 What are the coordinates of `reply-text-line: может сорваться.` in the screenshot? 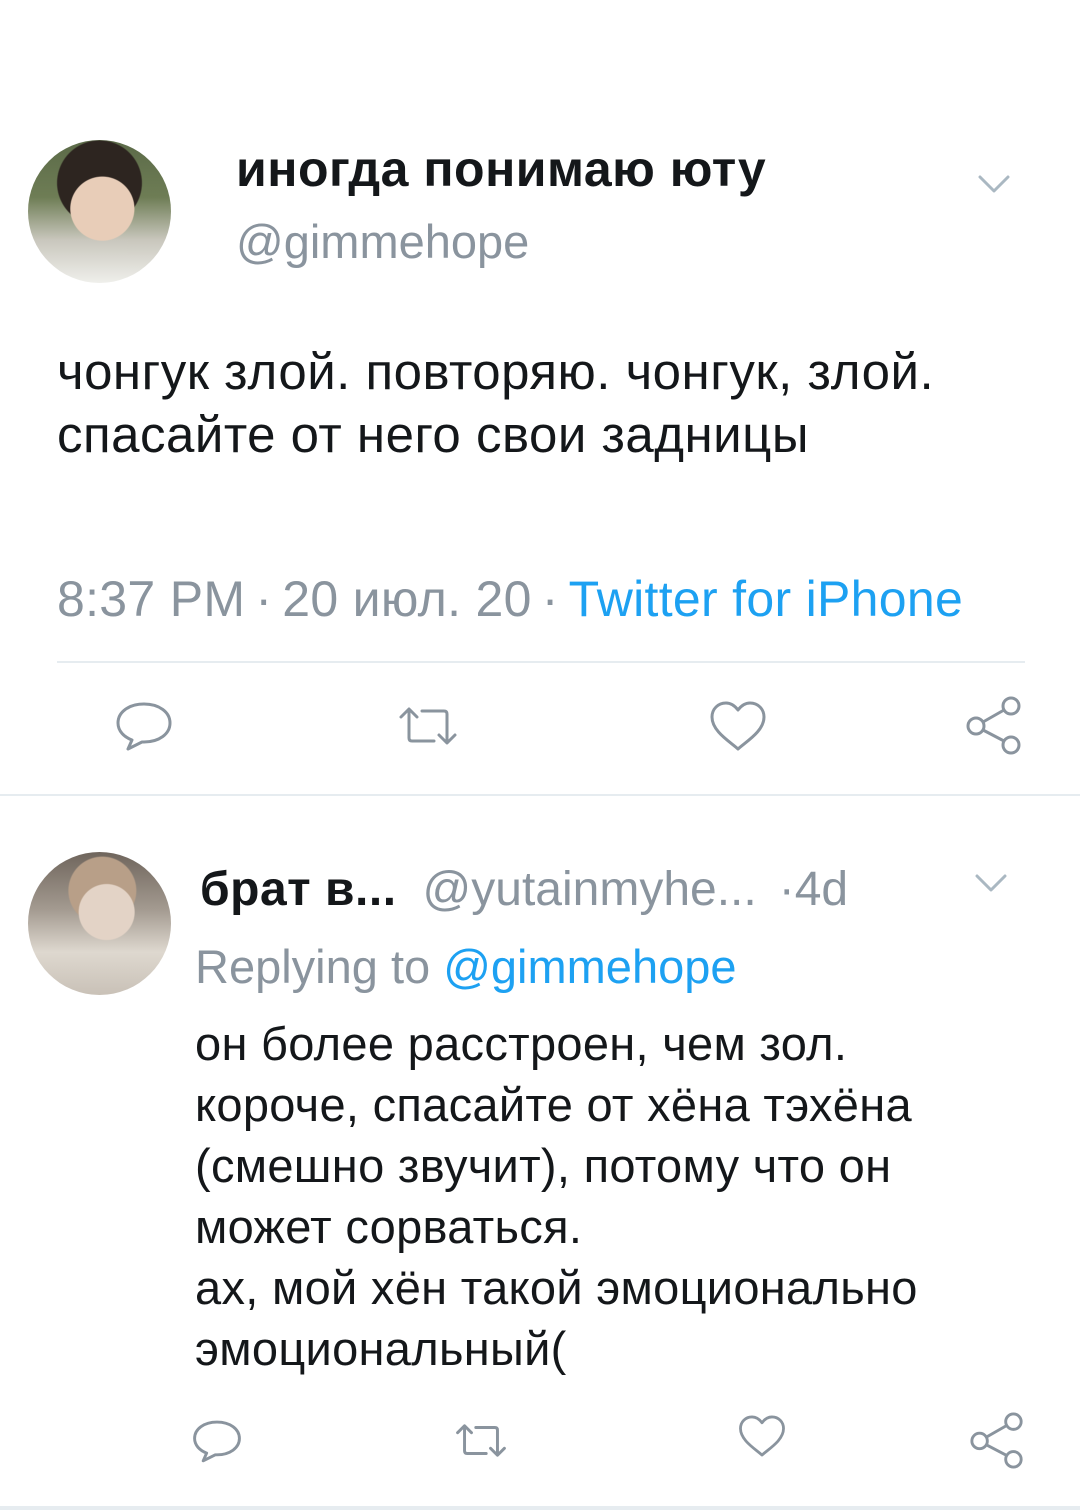 It's located at (389, 1226).